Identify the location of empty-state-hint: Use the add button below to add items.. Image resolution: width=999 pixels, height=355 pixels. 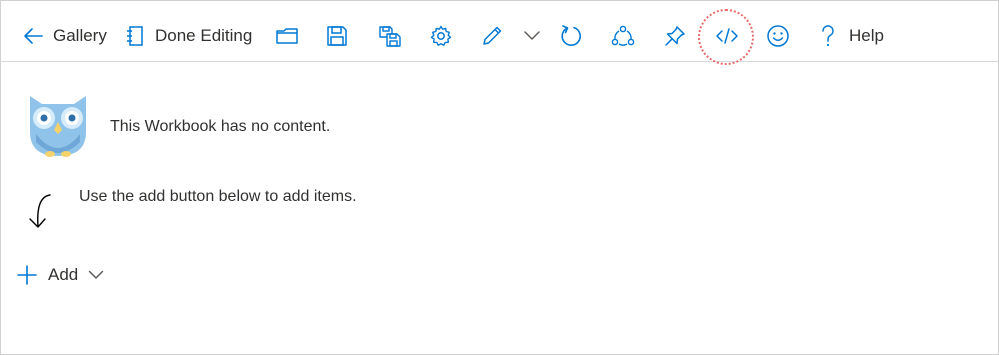
(218, 196).